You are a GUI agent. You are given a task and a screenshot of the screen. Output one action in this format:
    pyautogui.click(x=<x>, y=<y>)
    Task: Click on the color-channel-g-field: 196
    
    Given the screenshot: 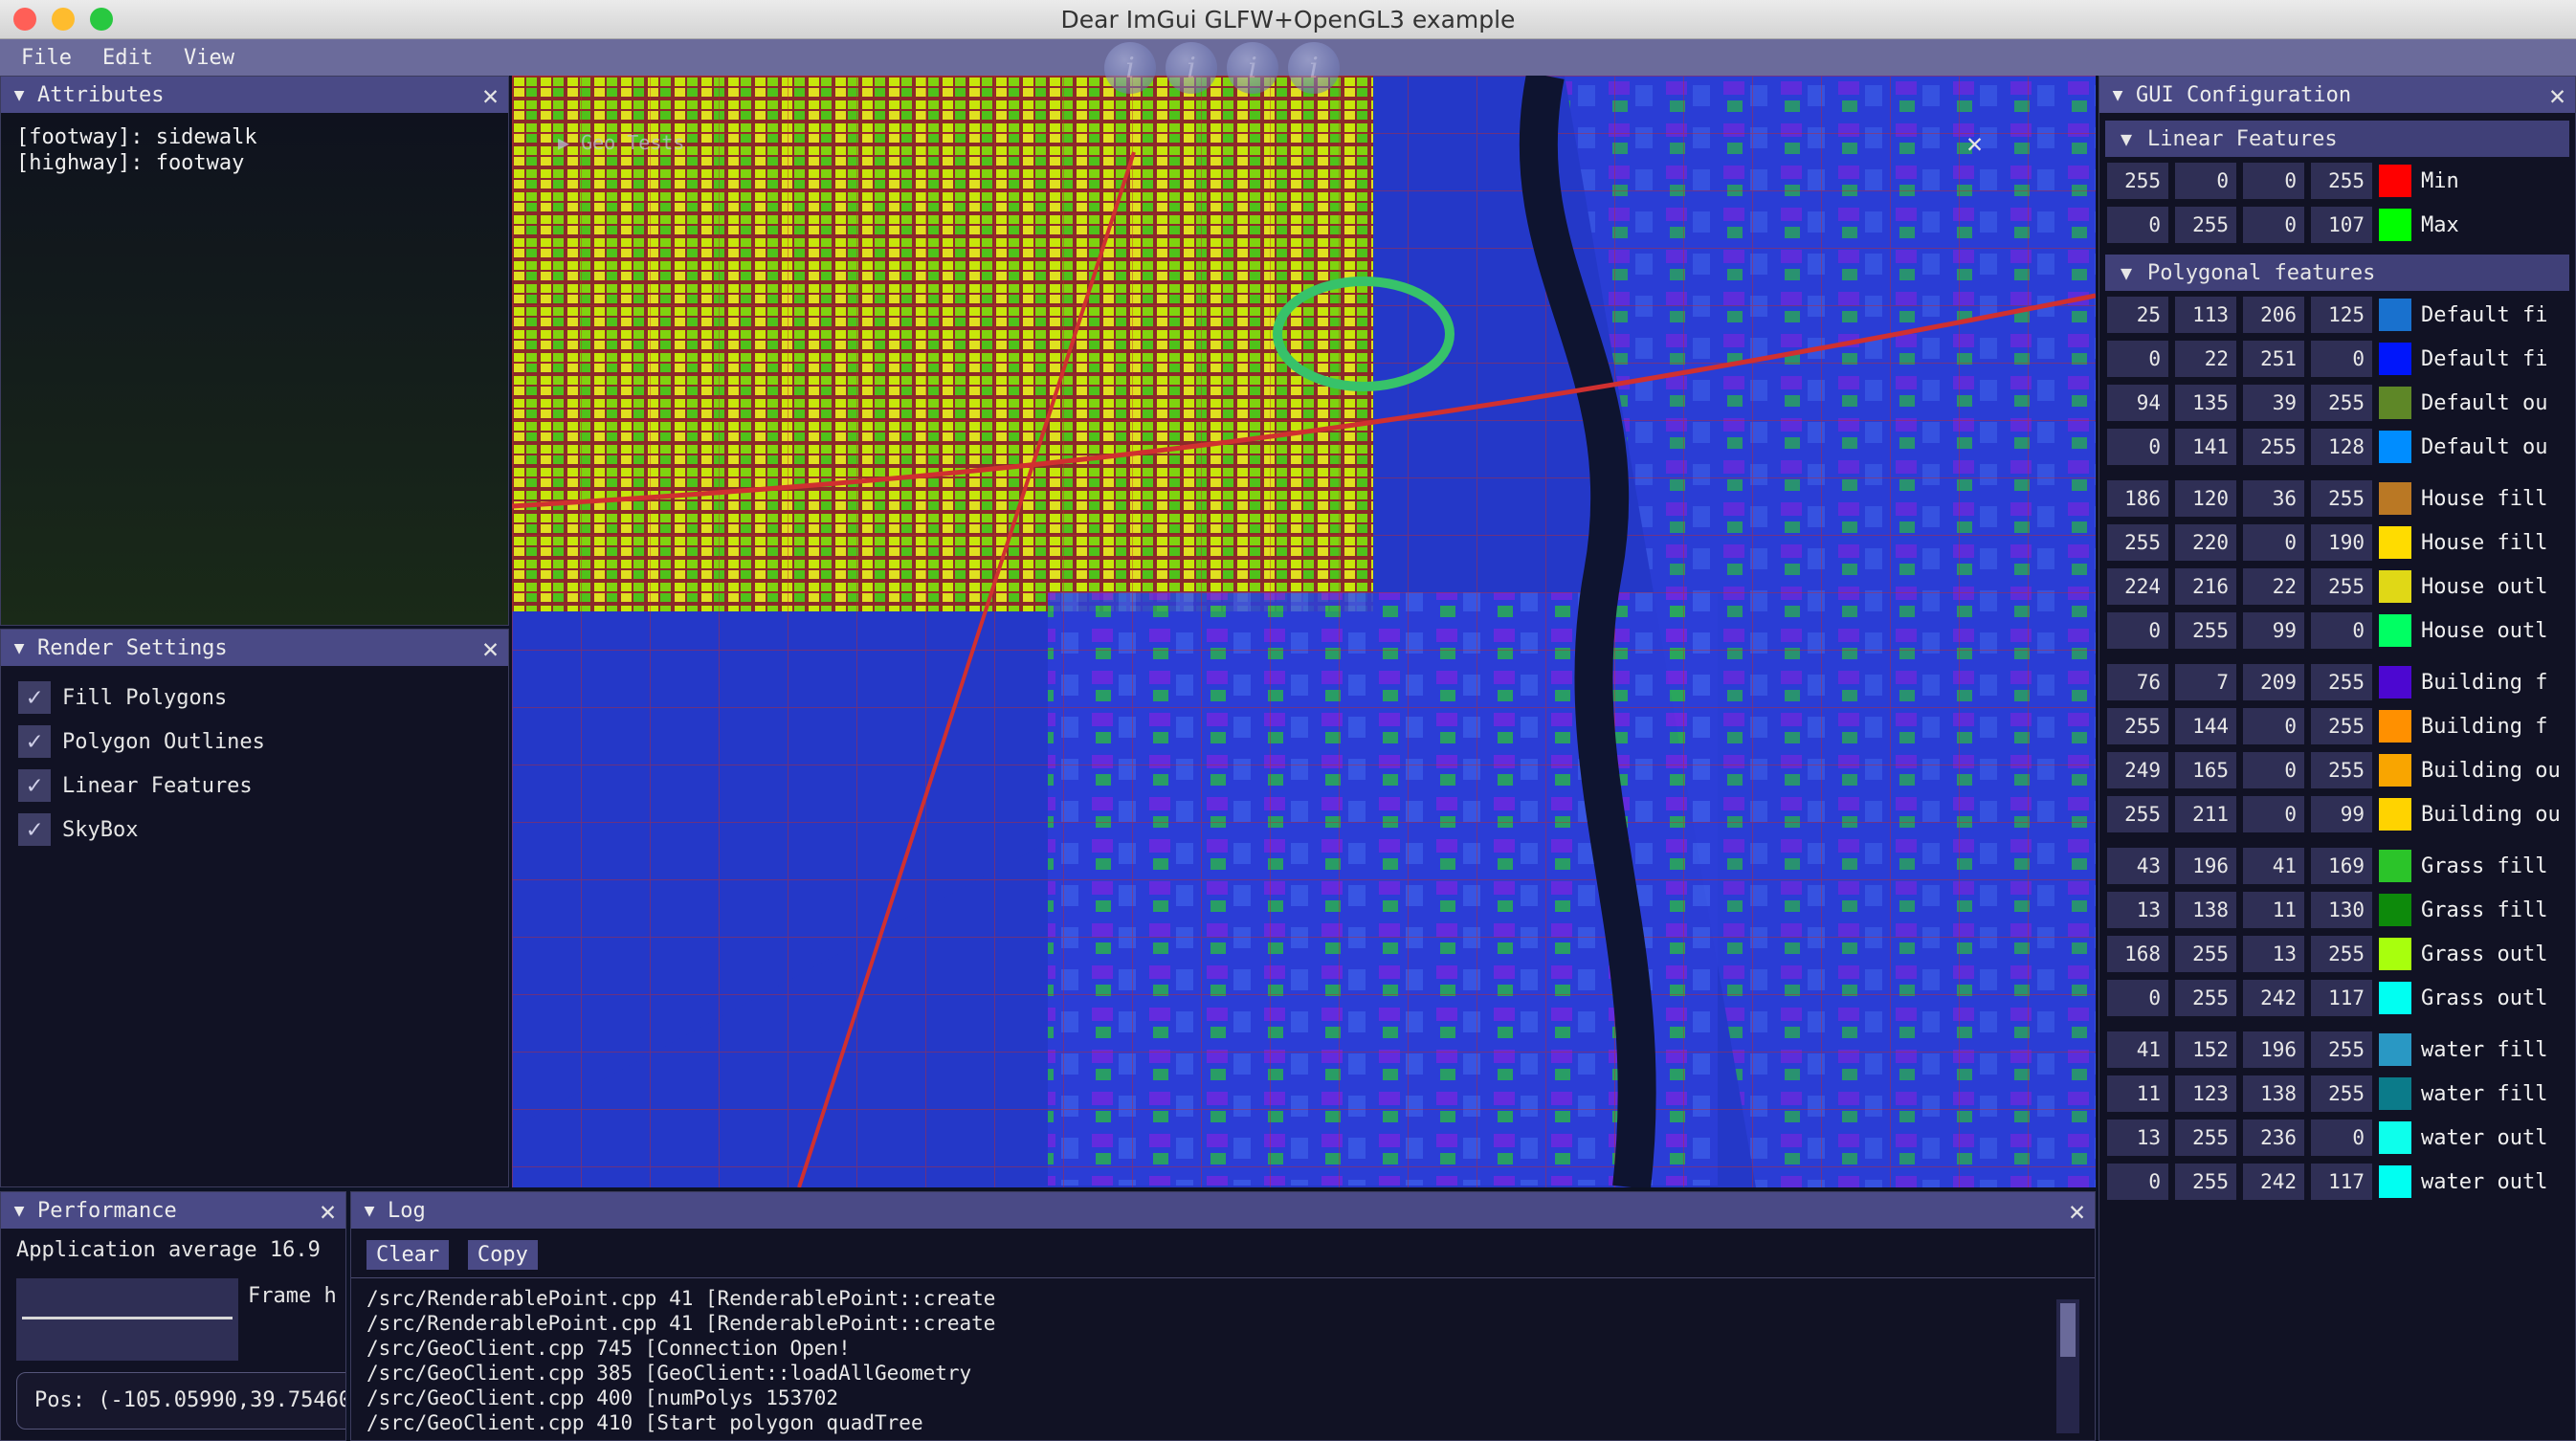 What is the action you would take?
    pyautogui.click(x=2205, y=866)
    